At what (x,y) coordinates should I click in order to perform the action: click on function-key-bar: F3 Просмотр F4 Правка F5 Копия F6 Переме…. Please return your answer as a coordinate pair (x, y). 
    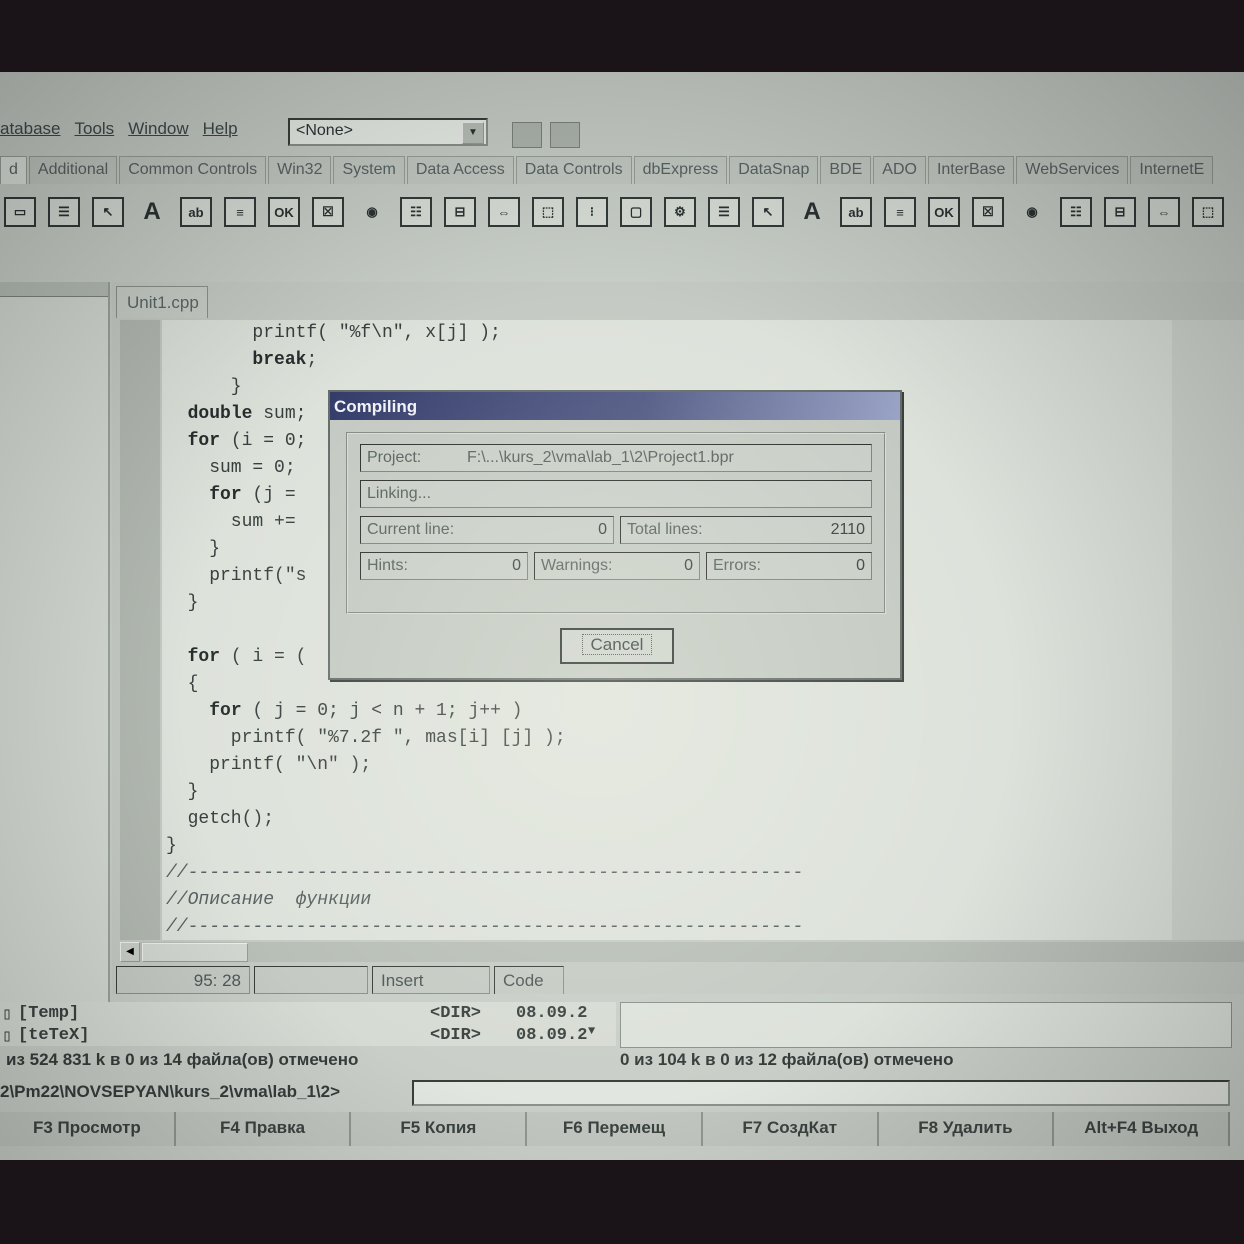
    Looking at the image, I should click on (615, 1129).